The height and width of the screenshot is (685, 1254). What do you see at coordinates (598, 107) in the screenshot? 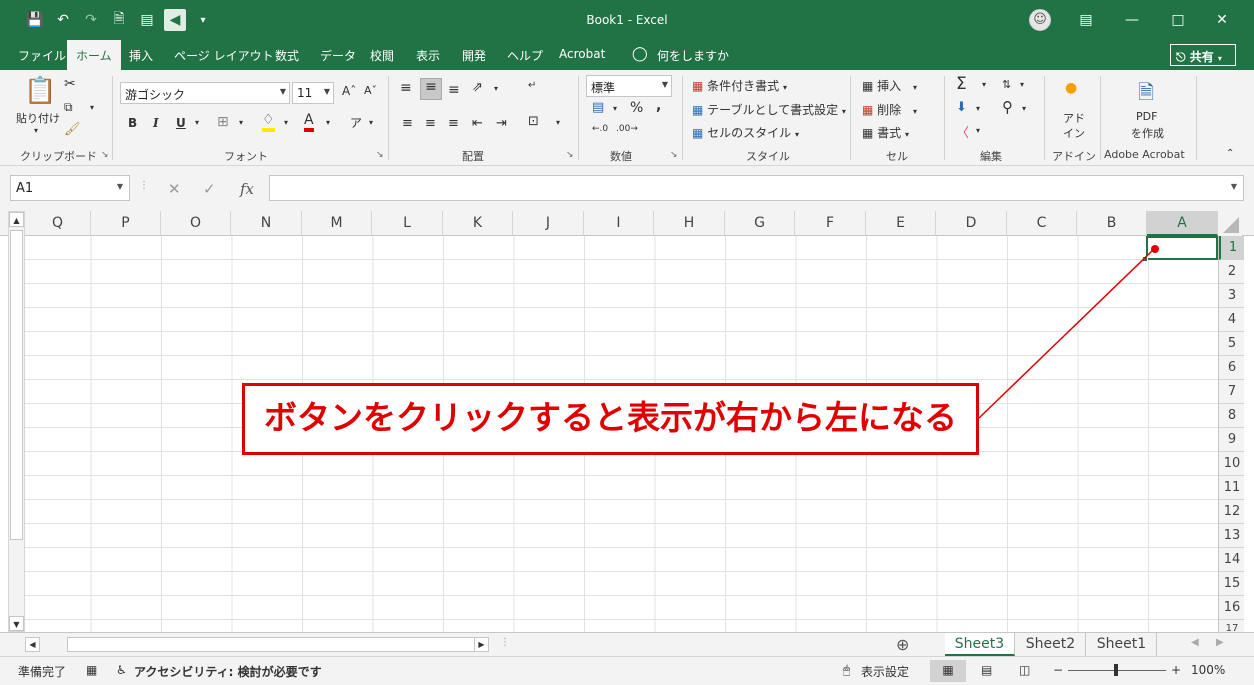
I see `accounting-format-icon: ▤` at bounding box center [598, 107].